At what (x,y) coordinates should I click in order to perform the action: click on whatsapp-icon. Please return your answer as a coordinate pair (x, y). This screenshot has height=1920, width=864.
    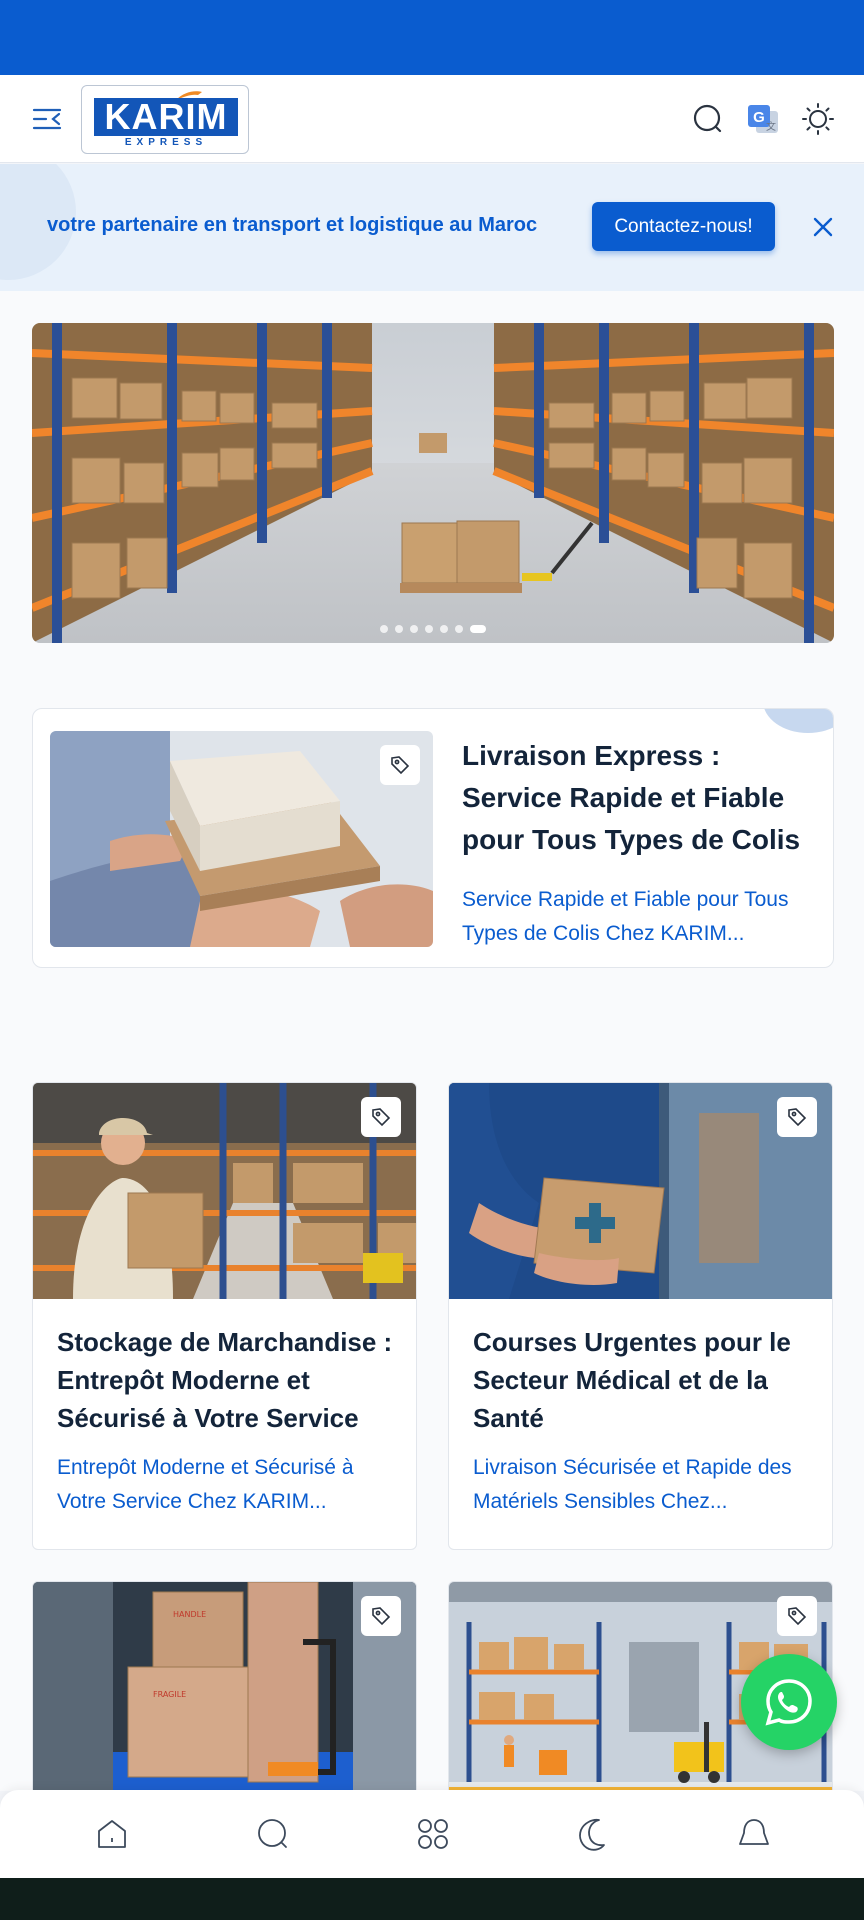
    Looking at the image, I should click on (788, 1702).